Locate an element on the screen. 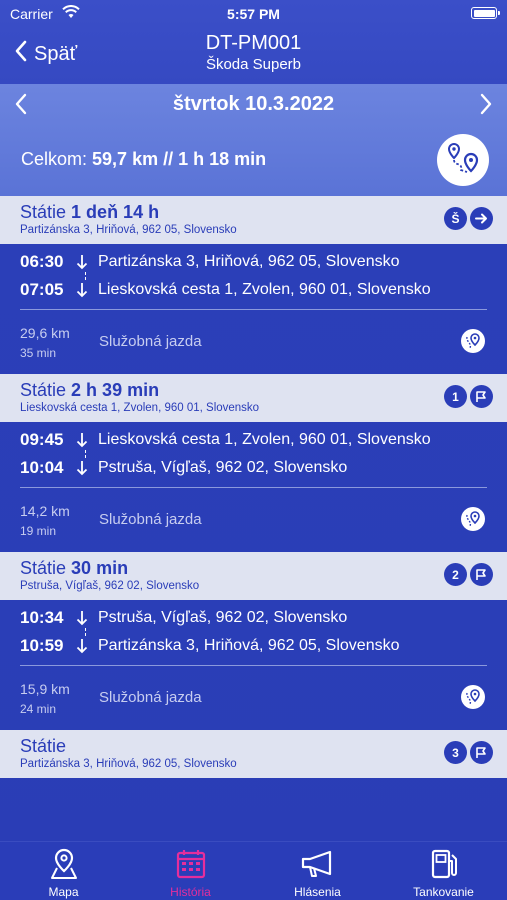 This screenshot has height=900, width=507. calendar-icon is located at coordinates (190, 864).